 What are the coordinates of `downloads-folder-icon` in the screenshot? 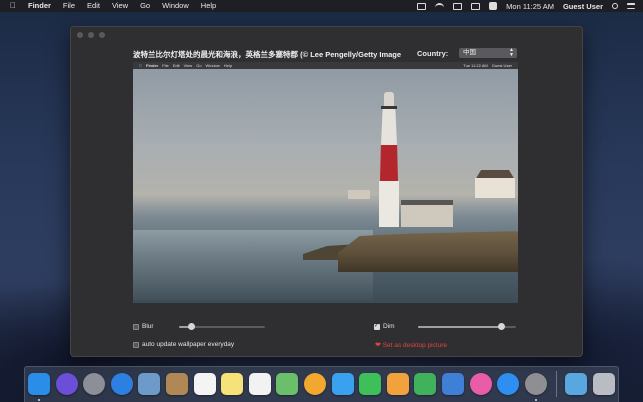 It's located at (576, 384).